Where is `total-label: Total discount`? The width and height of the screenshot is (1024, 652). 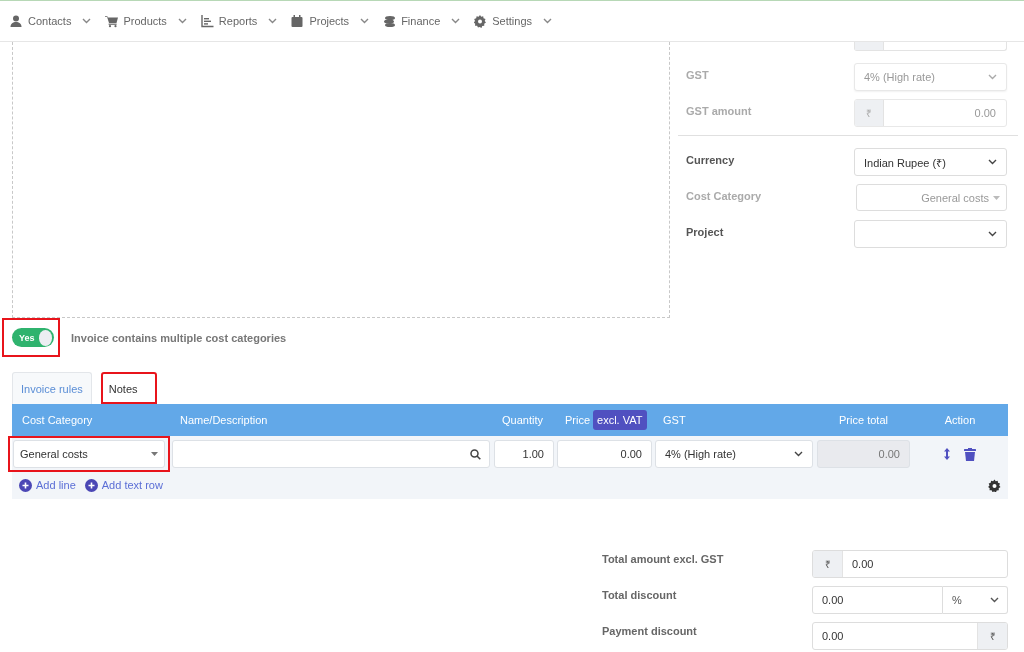 total-label: Total discount is located at coordinates (640, 595).